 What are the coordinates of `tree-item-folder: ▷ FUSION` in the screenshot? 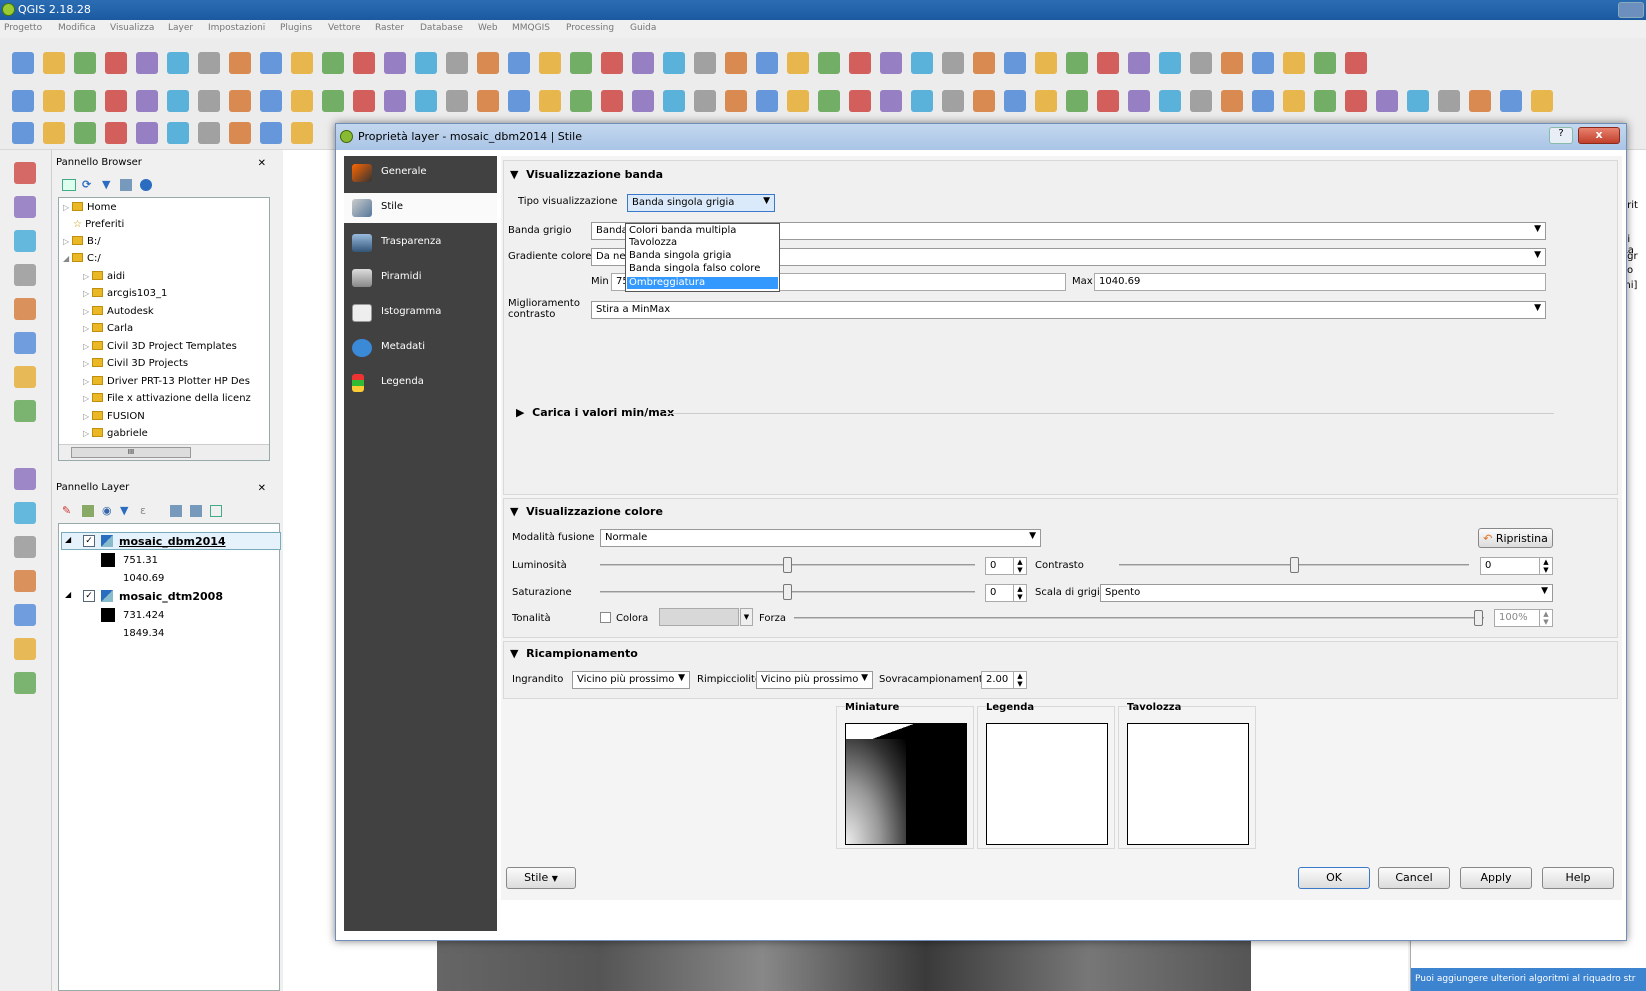 It's located at (114, 416).